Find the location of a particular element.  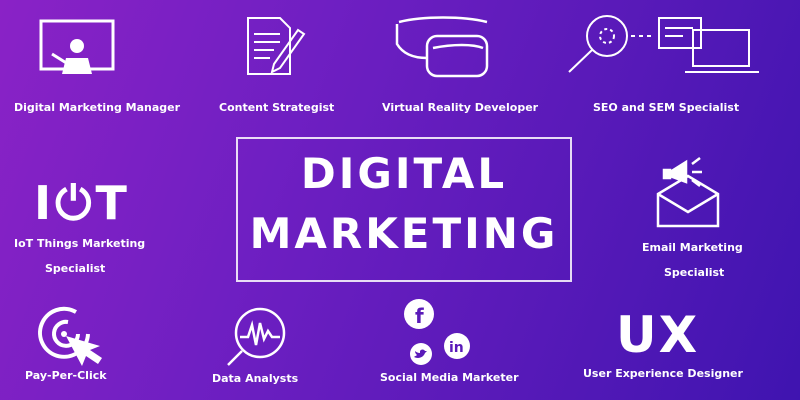

email-label-line2: Specialist is located at coordinates (694, 272).